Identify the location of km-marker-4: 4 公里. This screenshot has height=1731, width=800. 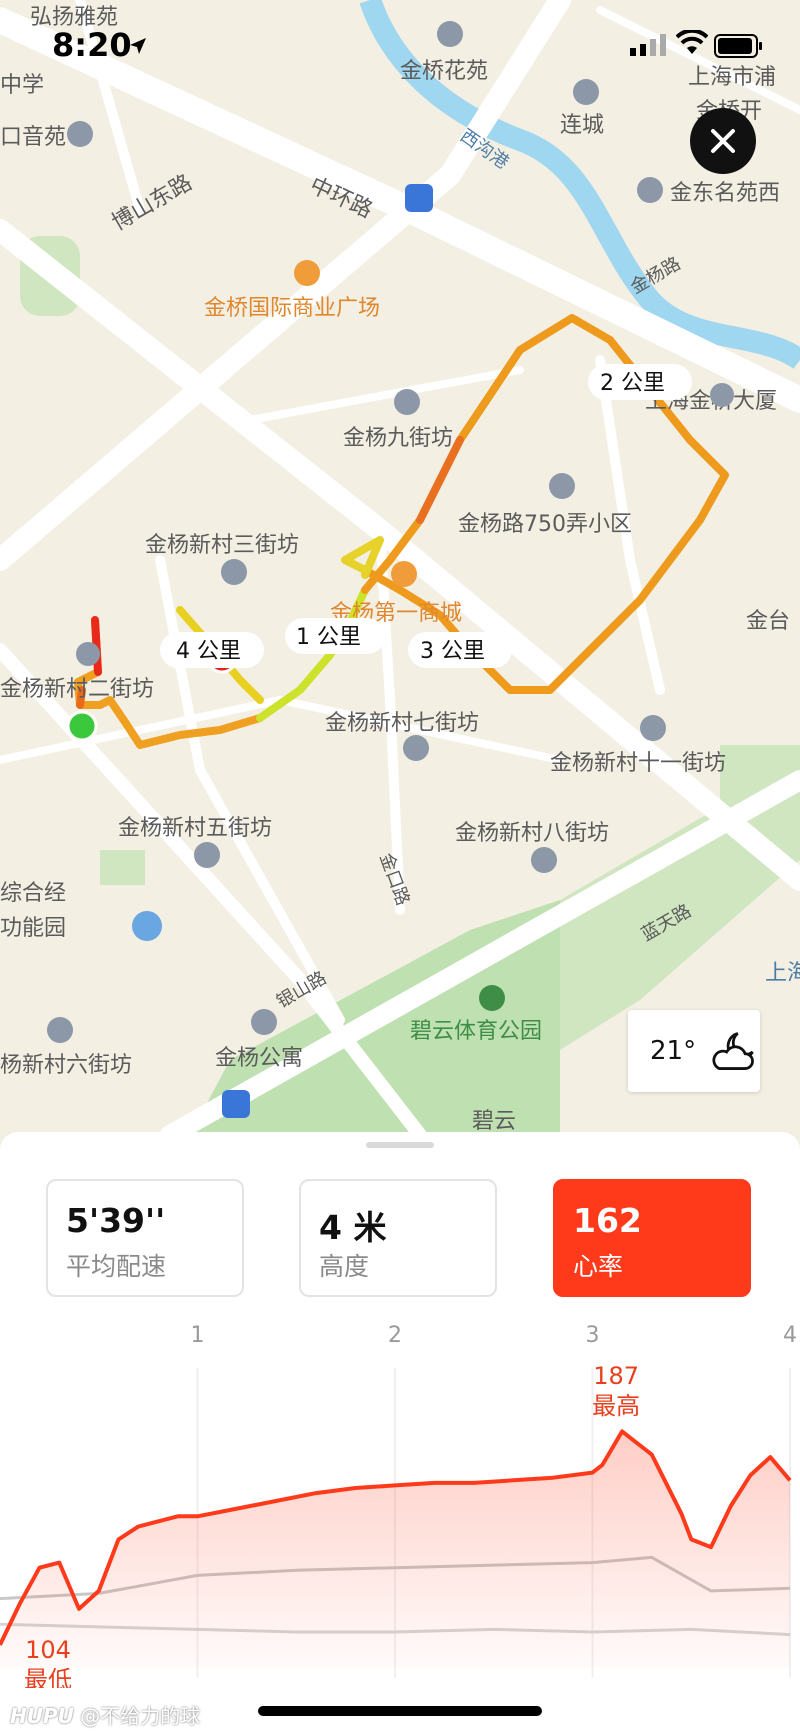
(208, 651).